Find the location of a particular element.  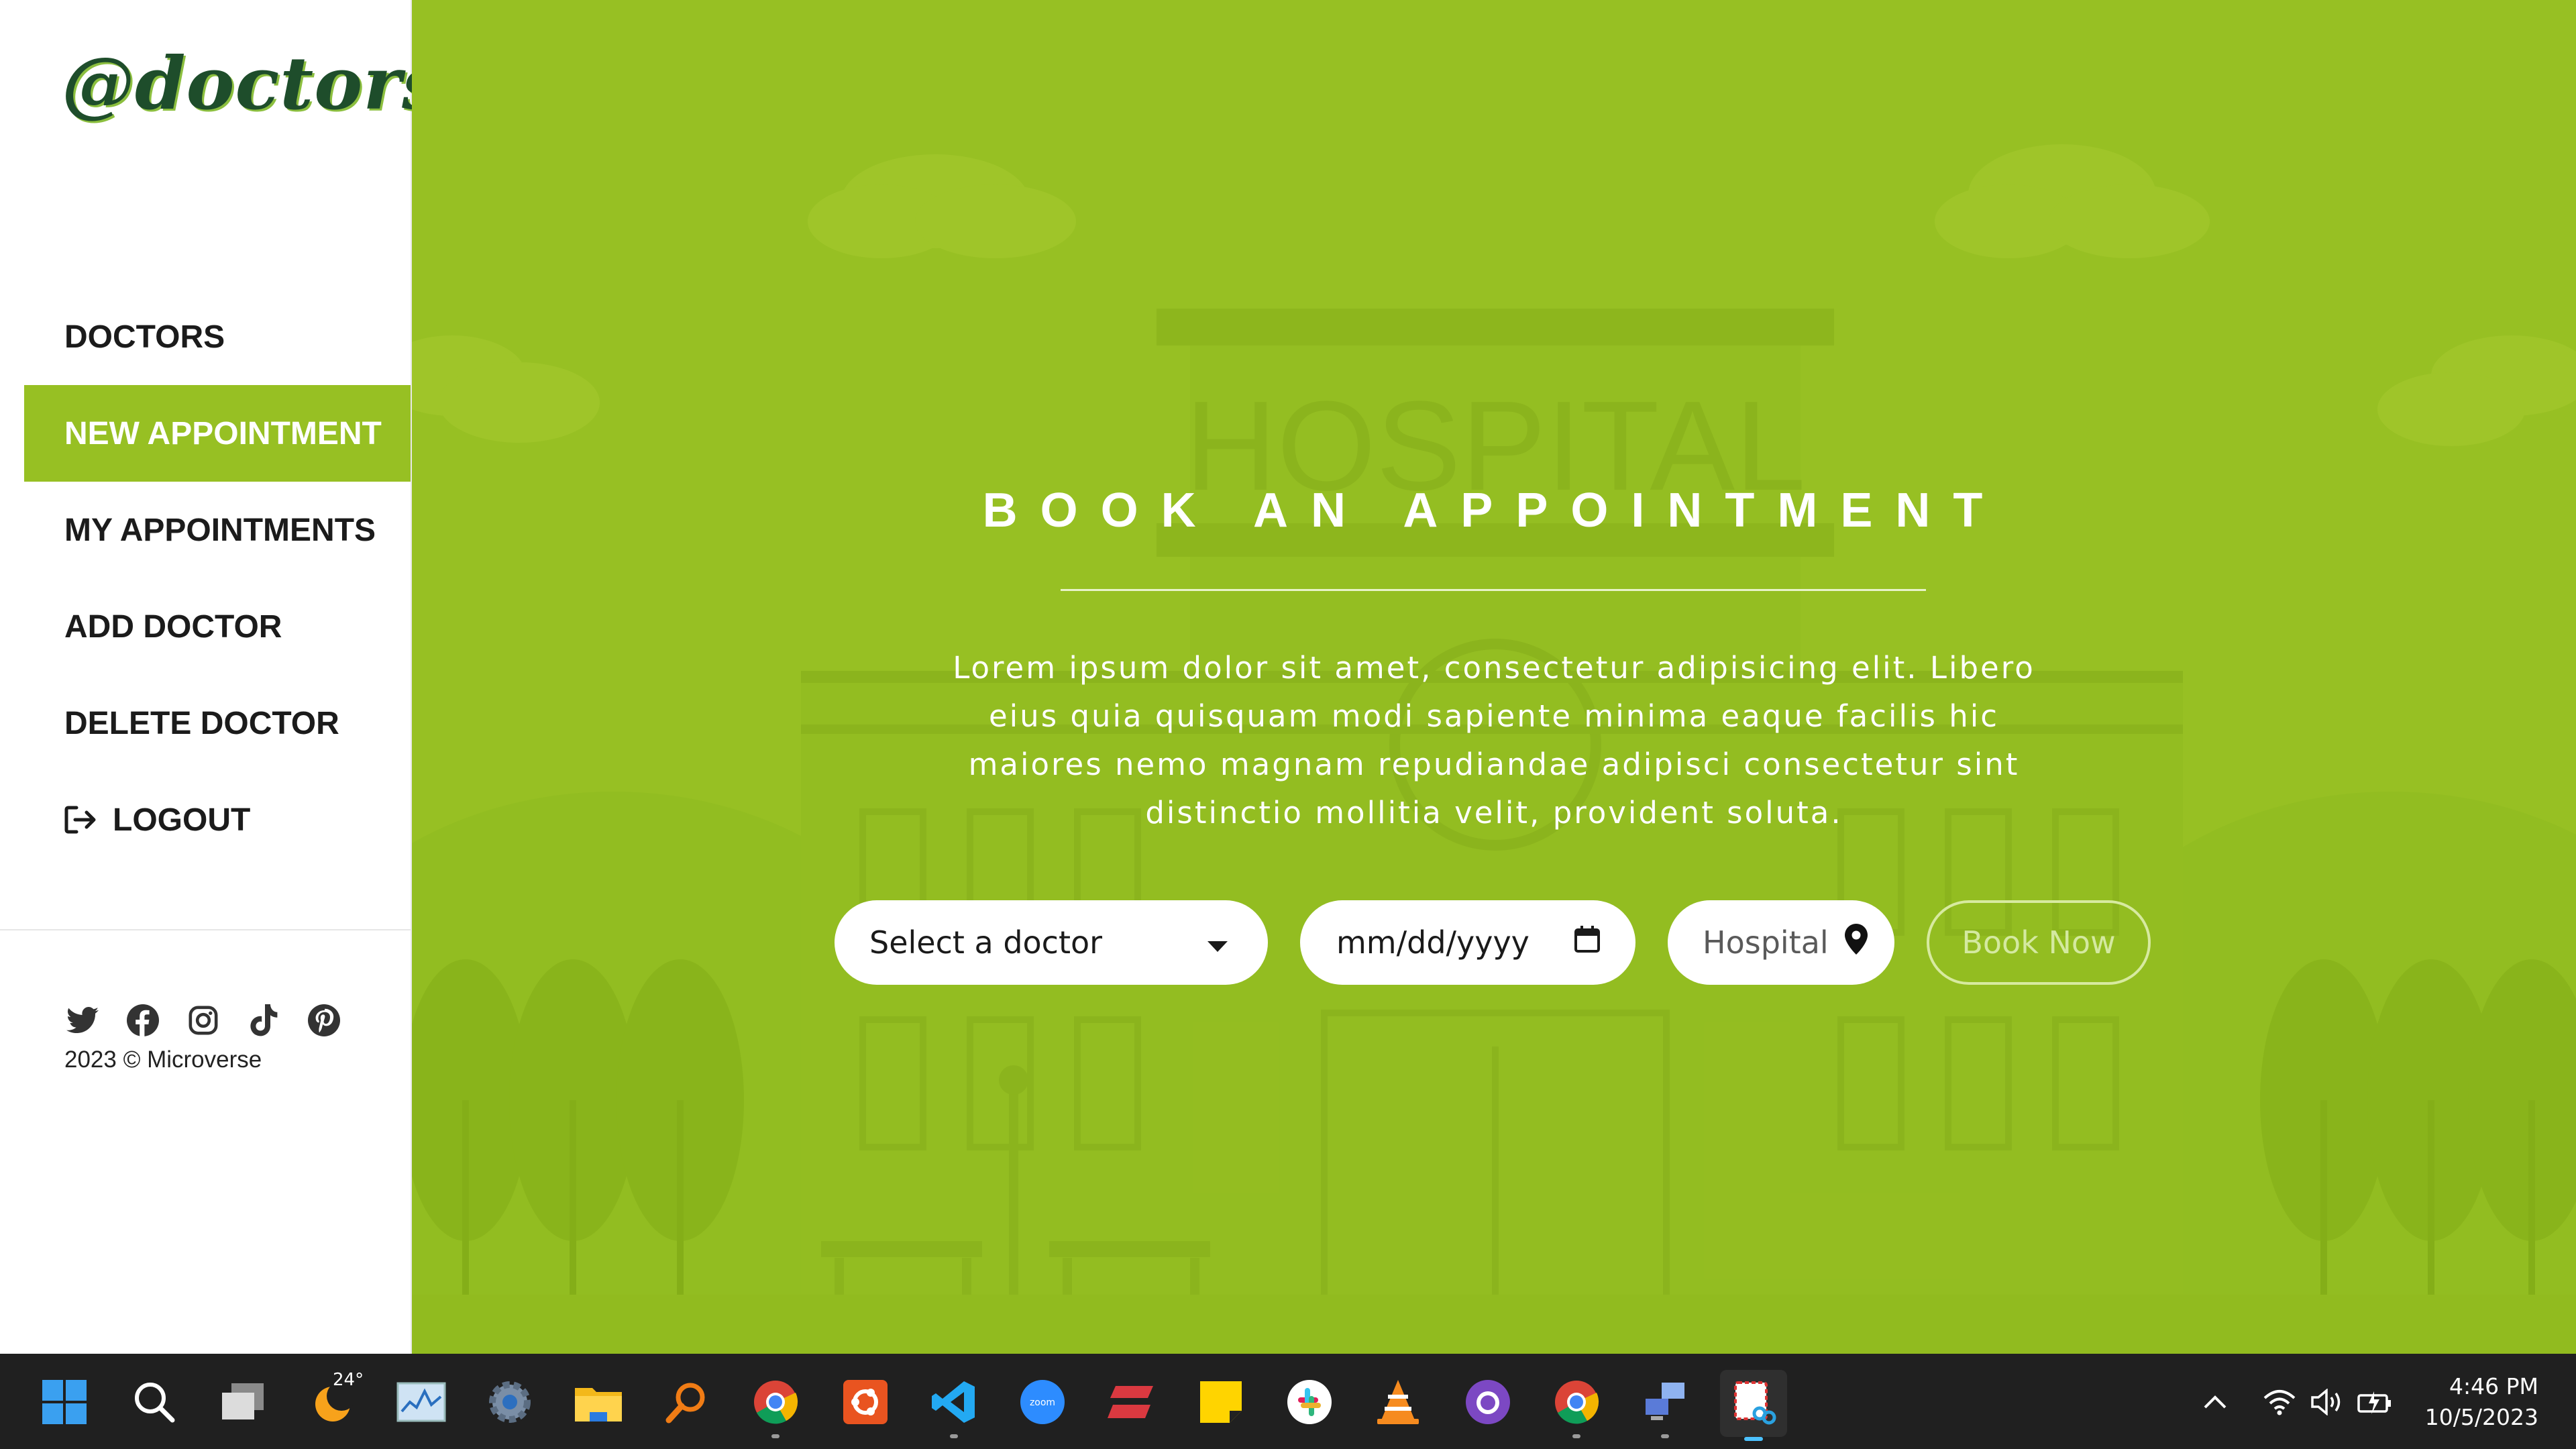

nav-item-my-appointments: MY APPOINTMENTS is located at coordinates (217, 530).